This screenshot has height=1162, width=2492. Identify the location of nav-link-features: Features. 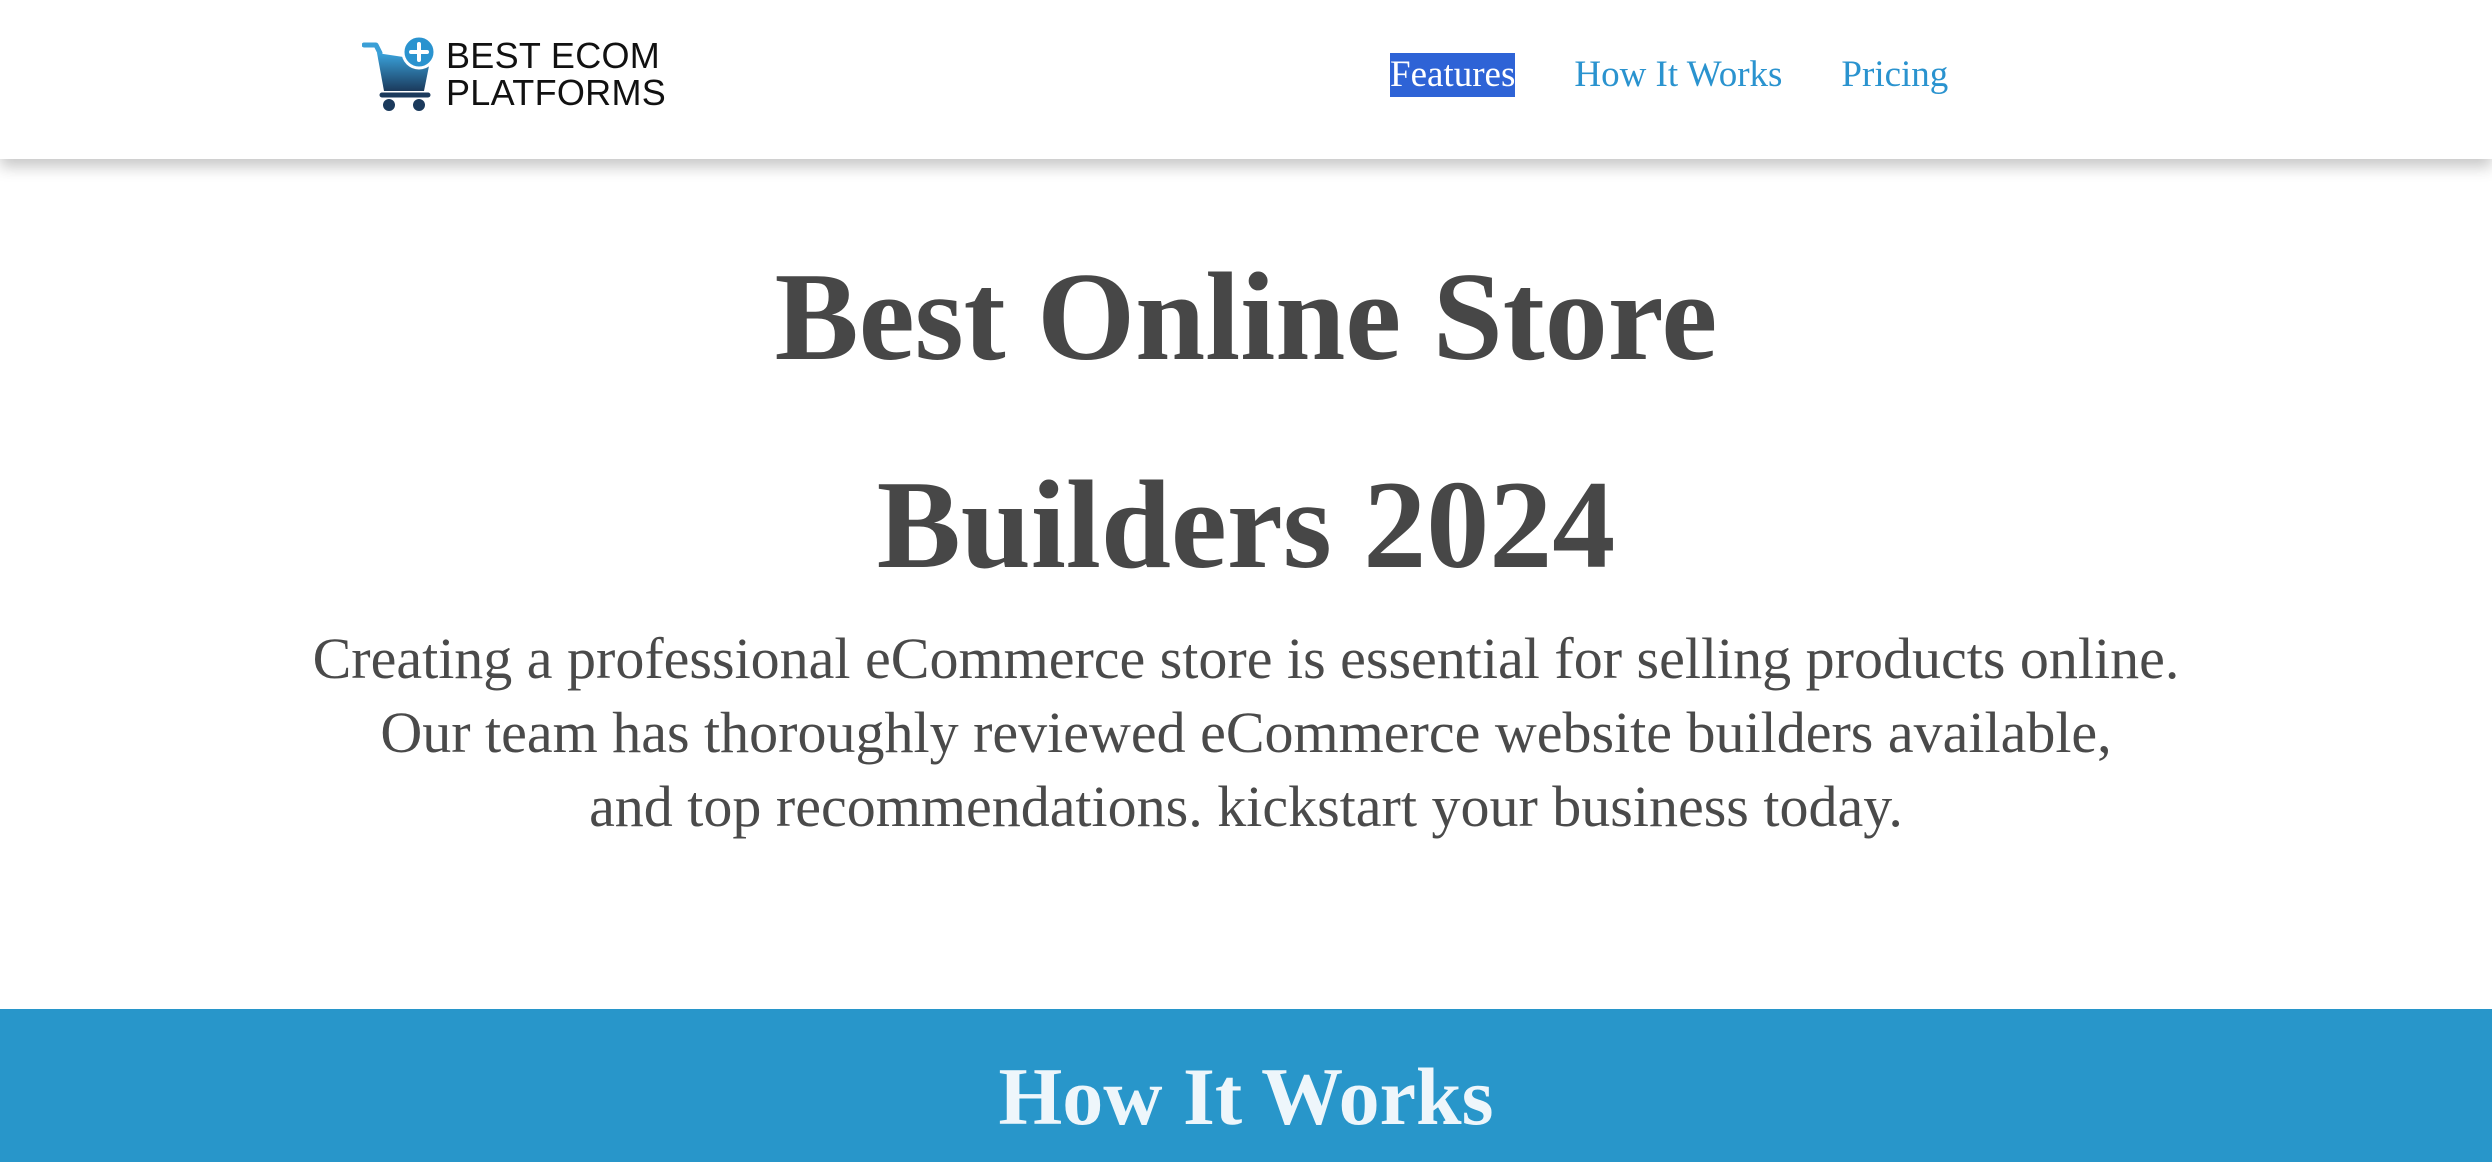
(1453, 75).